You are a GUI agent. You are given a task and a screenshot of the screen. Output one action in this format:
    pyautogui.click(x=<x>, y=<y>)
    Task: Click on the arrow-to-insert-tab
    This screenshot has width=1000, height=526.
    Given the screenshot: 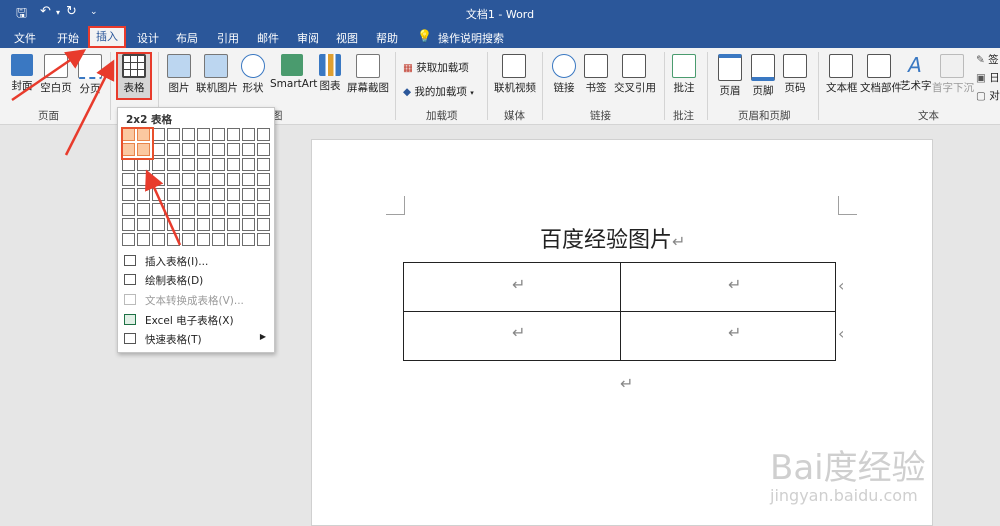 What is the action you would take?
    pyautogui.click(x=49, y=75)
    